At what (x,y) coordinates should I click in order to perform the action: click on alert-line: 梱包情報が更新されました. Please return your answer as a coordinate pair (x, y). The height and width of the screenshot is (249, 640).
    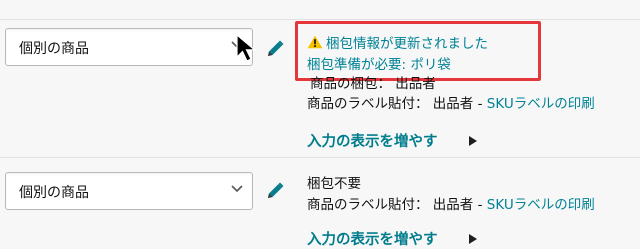
    Looking at the image, I should click on (451, 44).